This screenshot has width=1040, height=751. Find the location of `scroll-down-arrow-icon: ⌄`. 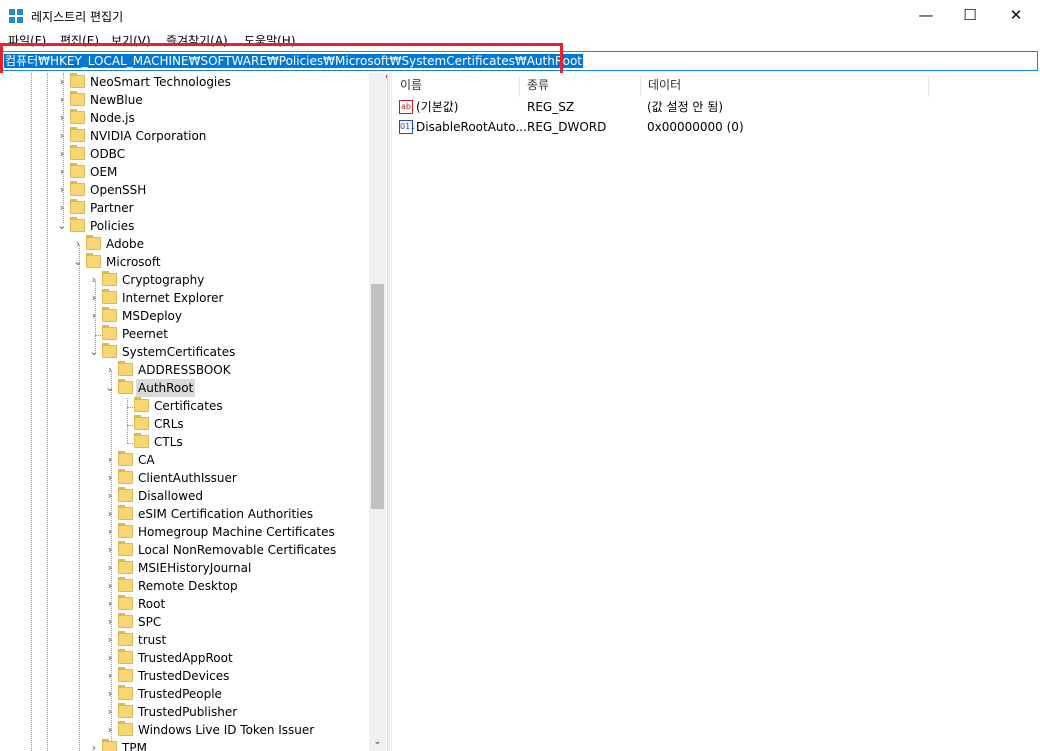

scroll-down-arrow-icon: ⌄ is located at coordinates (377, 742).